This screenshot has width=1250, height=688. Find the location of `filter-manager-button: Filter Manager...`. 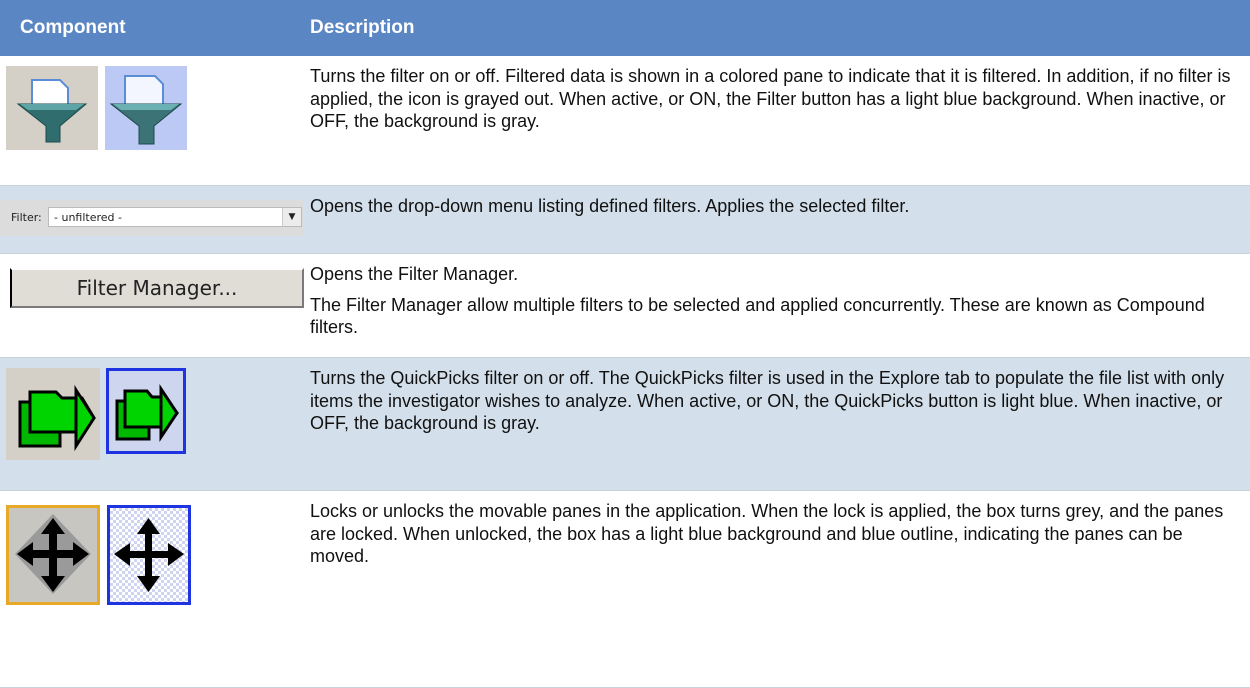

filter-manager-button: Filter Manager... is located at coordinates (157, 288).